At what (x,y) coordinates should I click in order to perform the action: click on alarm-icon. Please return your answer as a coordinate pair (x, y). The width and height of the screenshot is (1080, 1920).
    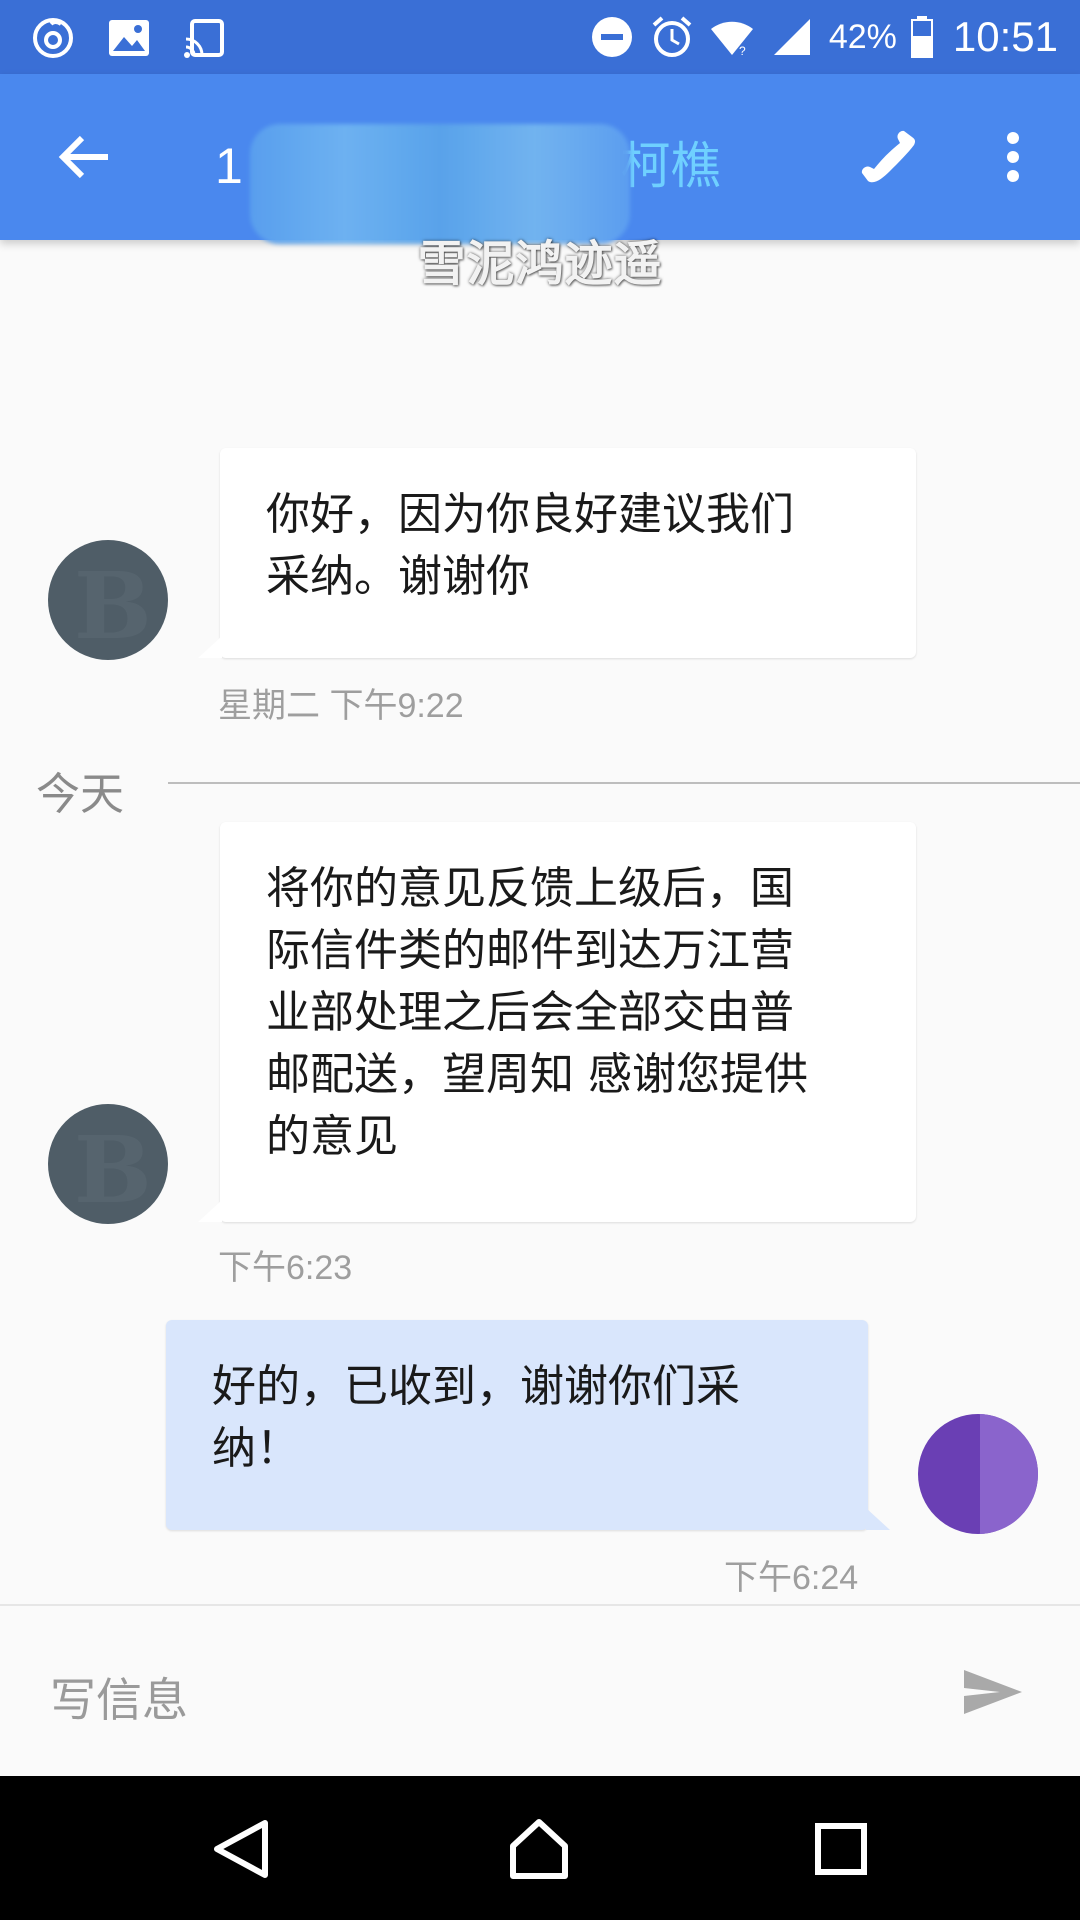
    Looking at the image, I should click on (672, 37).